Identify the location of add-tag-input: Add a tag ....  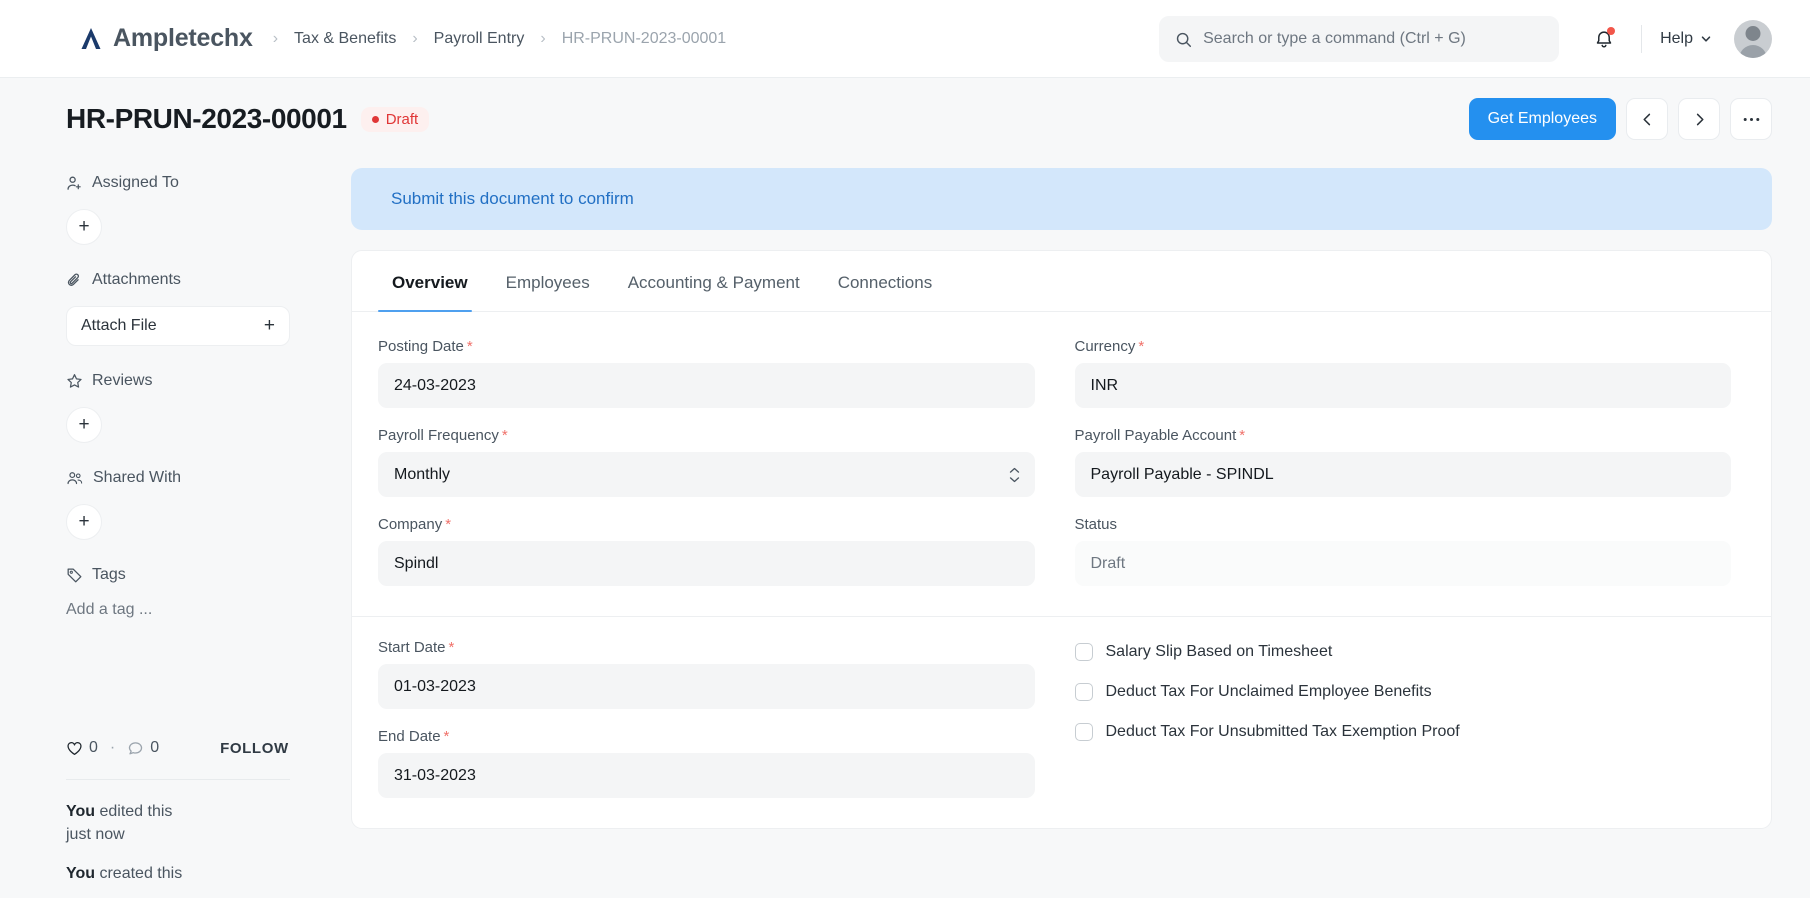
(208, 610).